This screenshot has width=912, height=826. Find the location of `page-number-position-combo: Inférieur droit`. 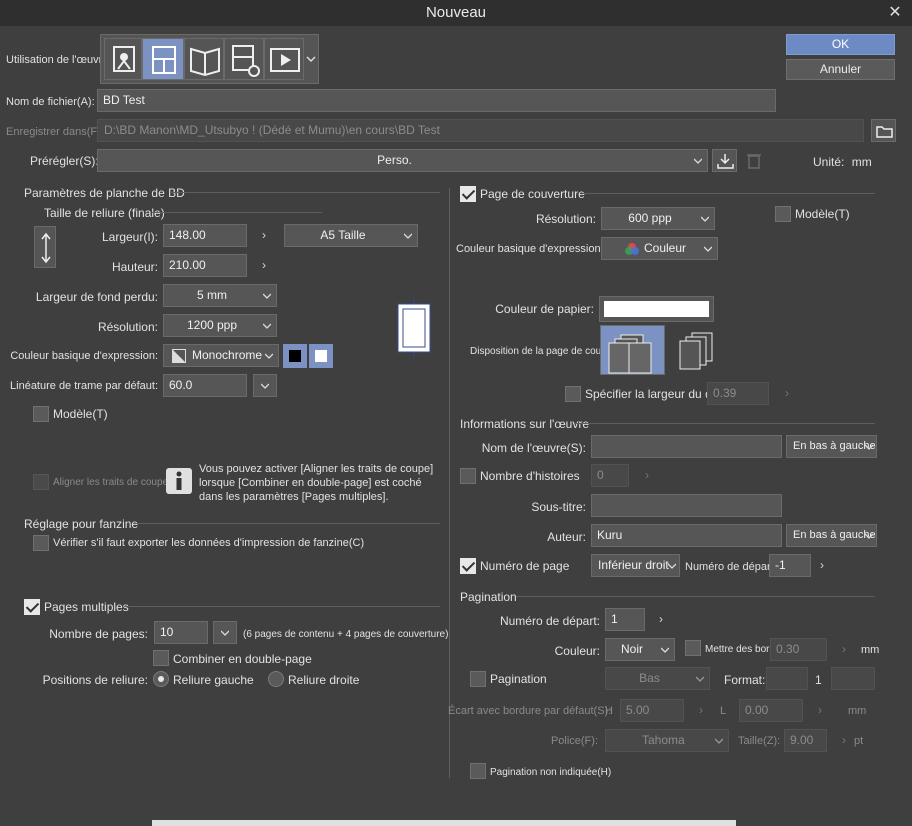

page-number-position-combo: Inférieur droit is located at coordinates (635, 565).